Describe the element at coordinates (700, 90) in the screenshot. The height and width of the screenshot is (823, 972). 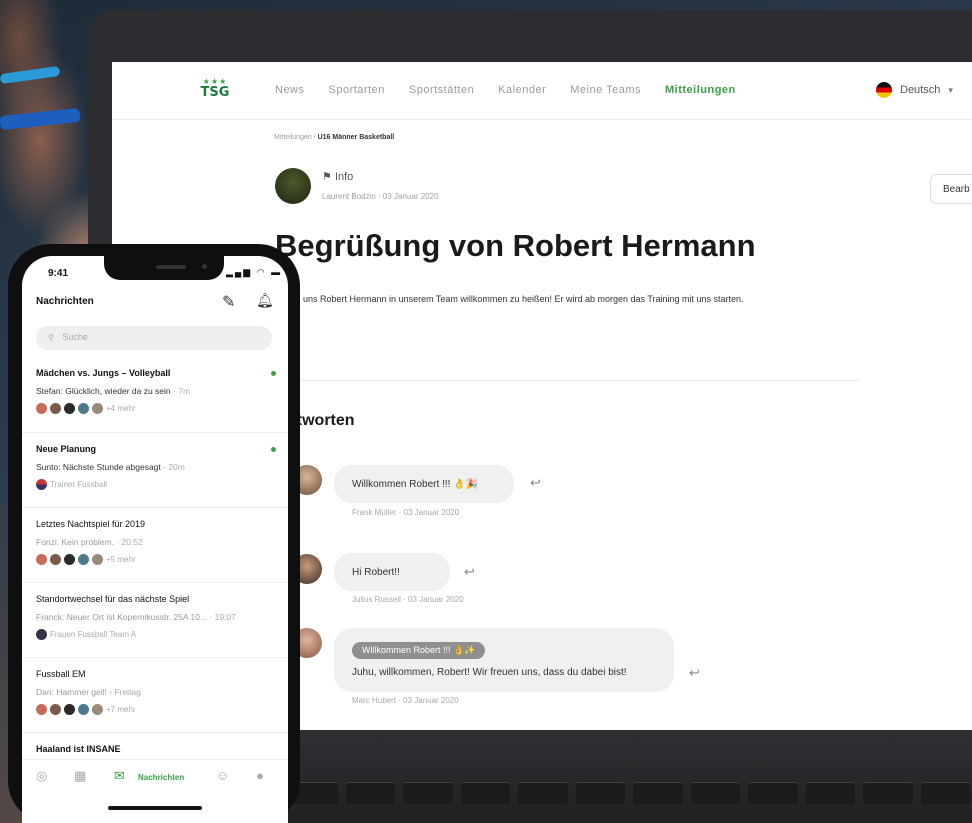
I see `nav-mitteilungen: Mitteilungen` at that location.